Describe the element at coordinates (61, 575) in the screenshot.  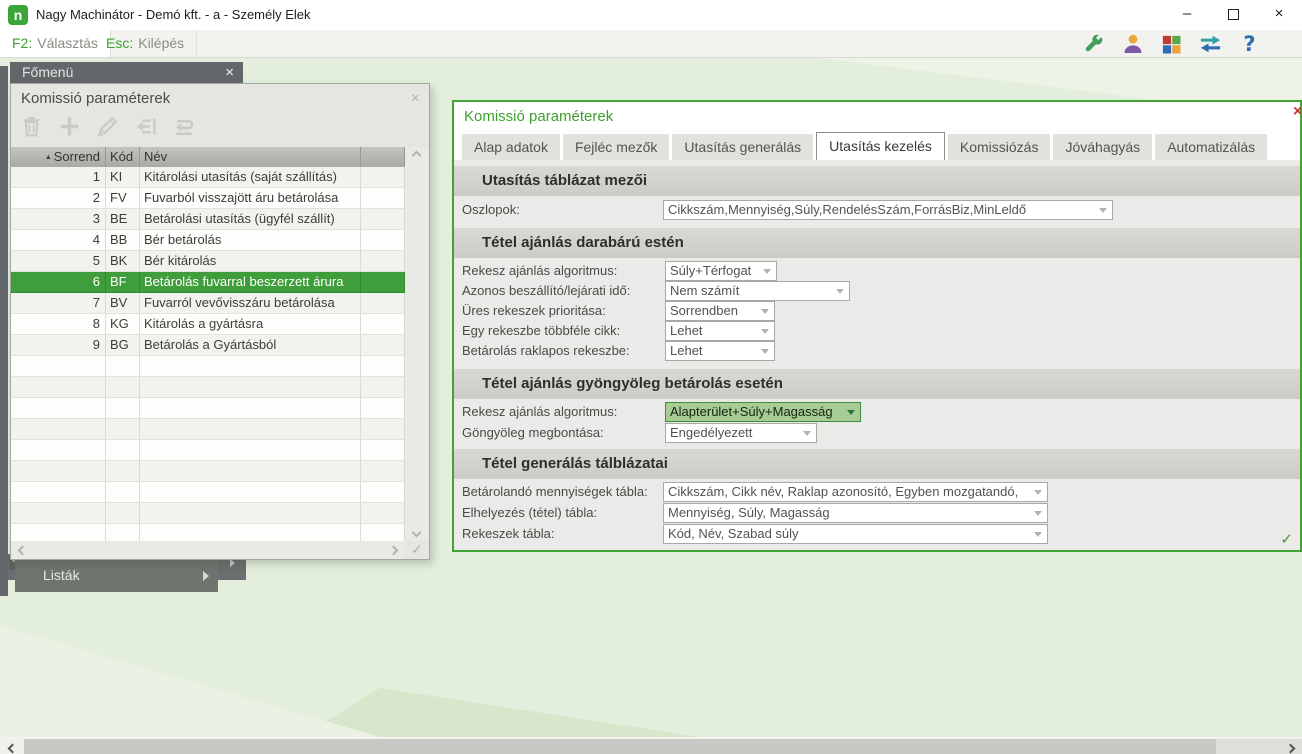
I see `listak-label: Listák` at that location.